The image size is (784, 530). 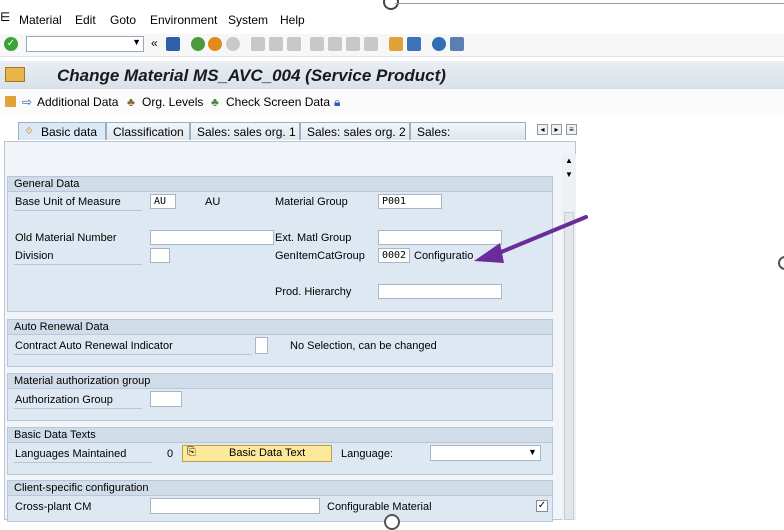 What do you see at coordinates (248, 20) in the screenshot?
I see `menu-system: System` at bounding box center [248, 20].